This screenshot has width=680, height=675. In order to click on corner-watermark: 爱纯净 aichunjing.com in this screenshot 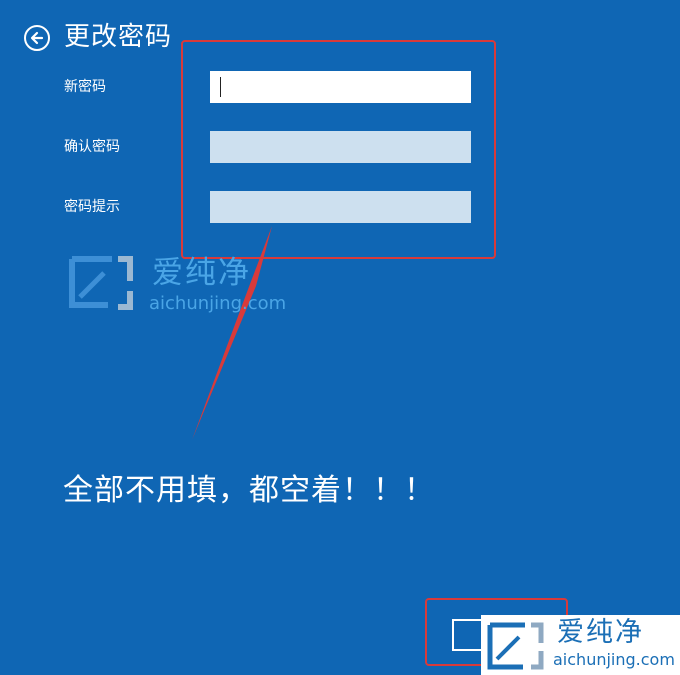, I will do `click(580, 645)`.